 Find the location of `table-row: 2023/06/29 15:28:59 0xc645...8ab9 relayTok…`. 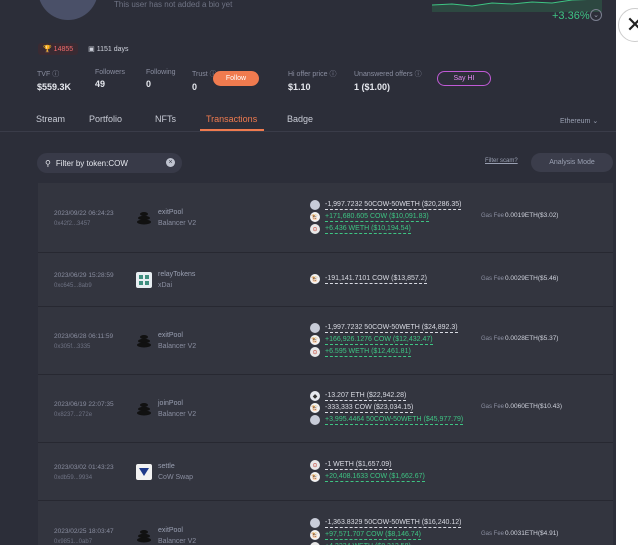

table-row: 2023/06/29 15:28:59 0xc645...8ab9 relayTok… is located at coordinates (325, 280).